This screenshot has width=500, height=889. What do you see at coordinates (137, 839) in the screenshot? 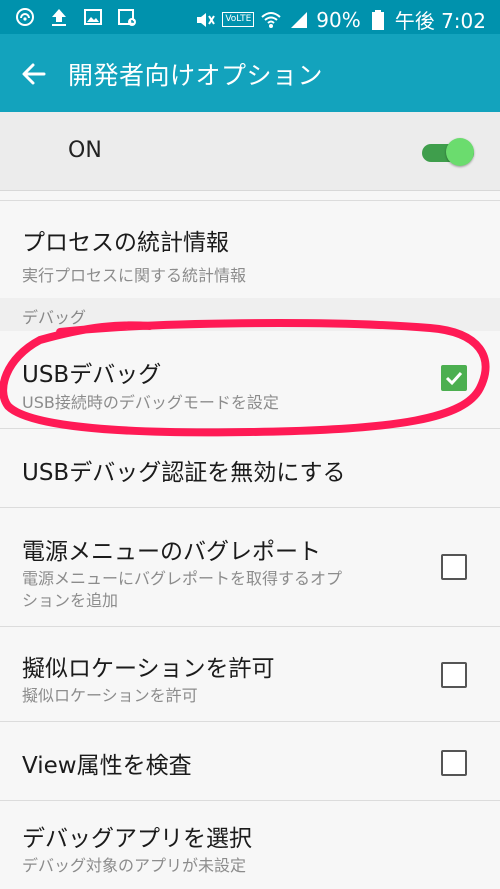
I see `list-item-title: デバッグアプリを選択` at bounding box center [137, 839].